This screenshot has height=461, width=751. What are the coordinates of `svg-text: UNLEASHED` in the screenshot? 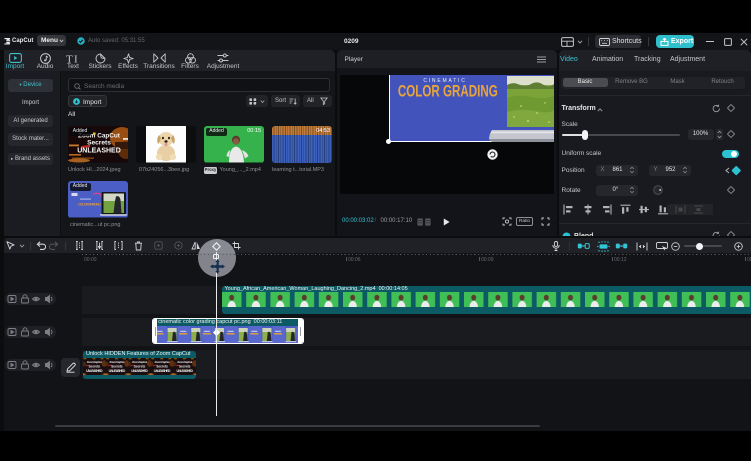 It's located at (99, 151).